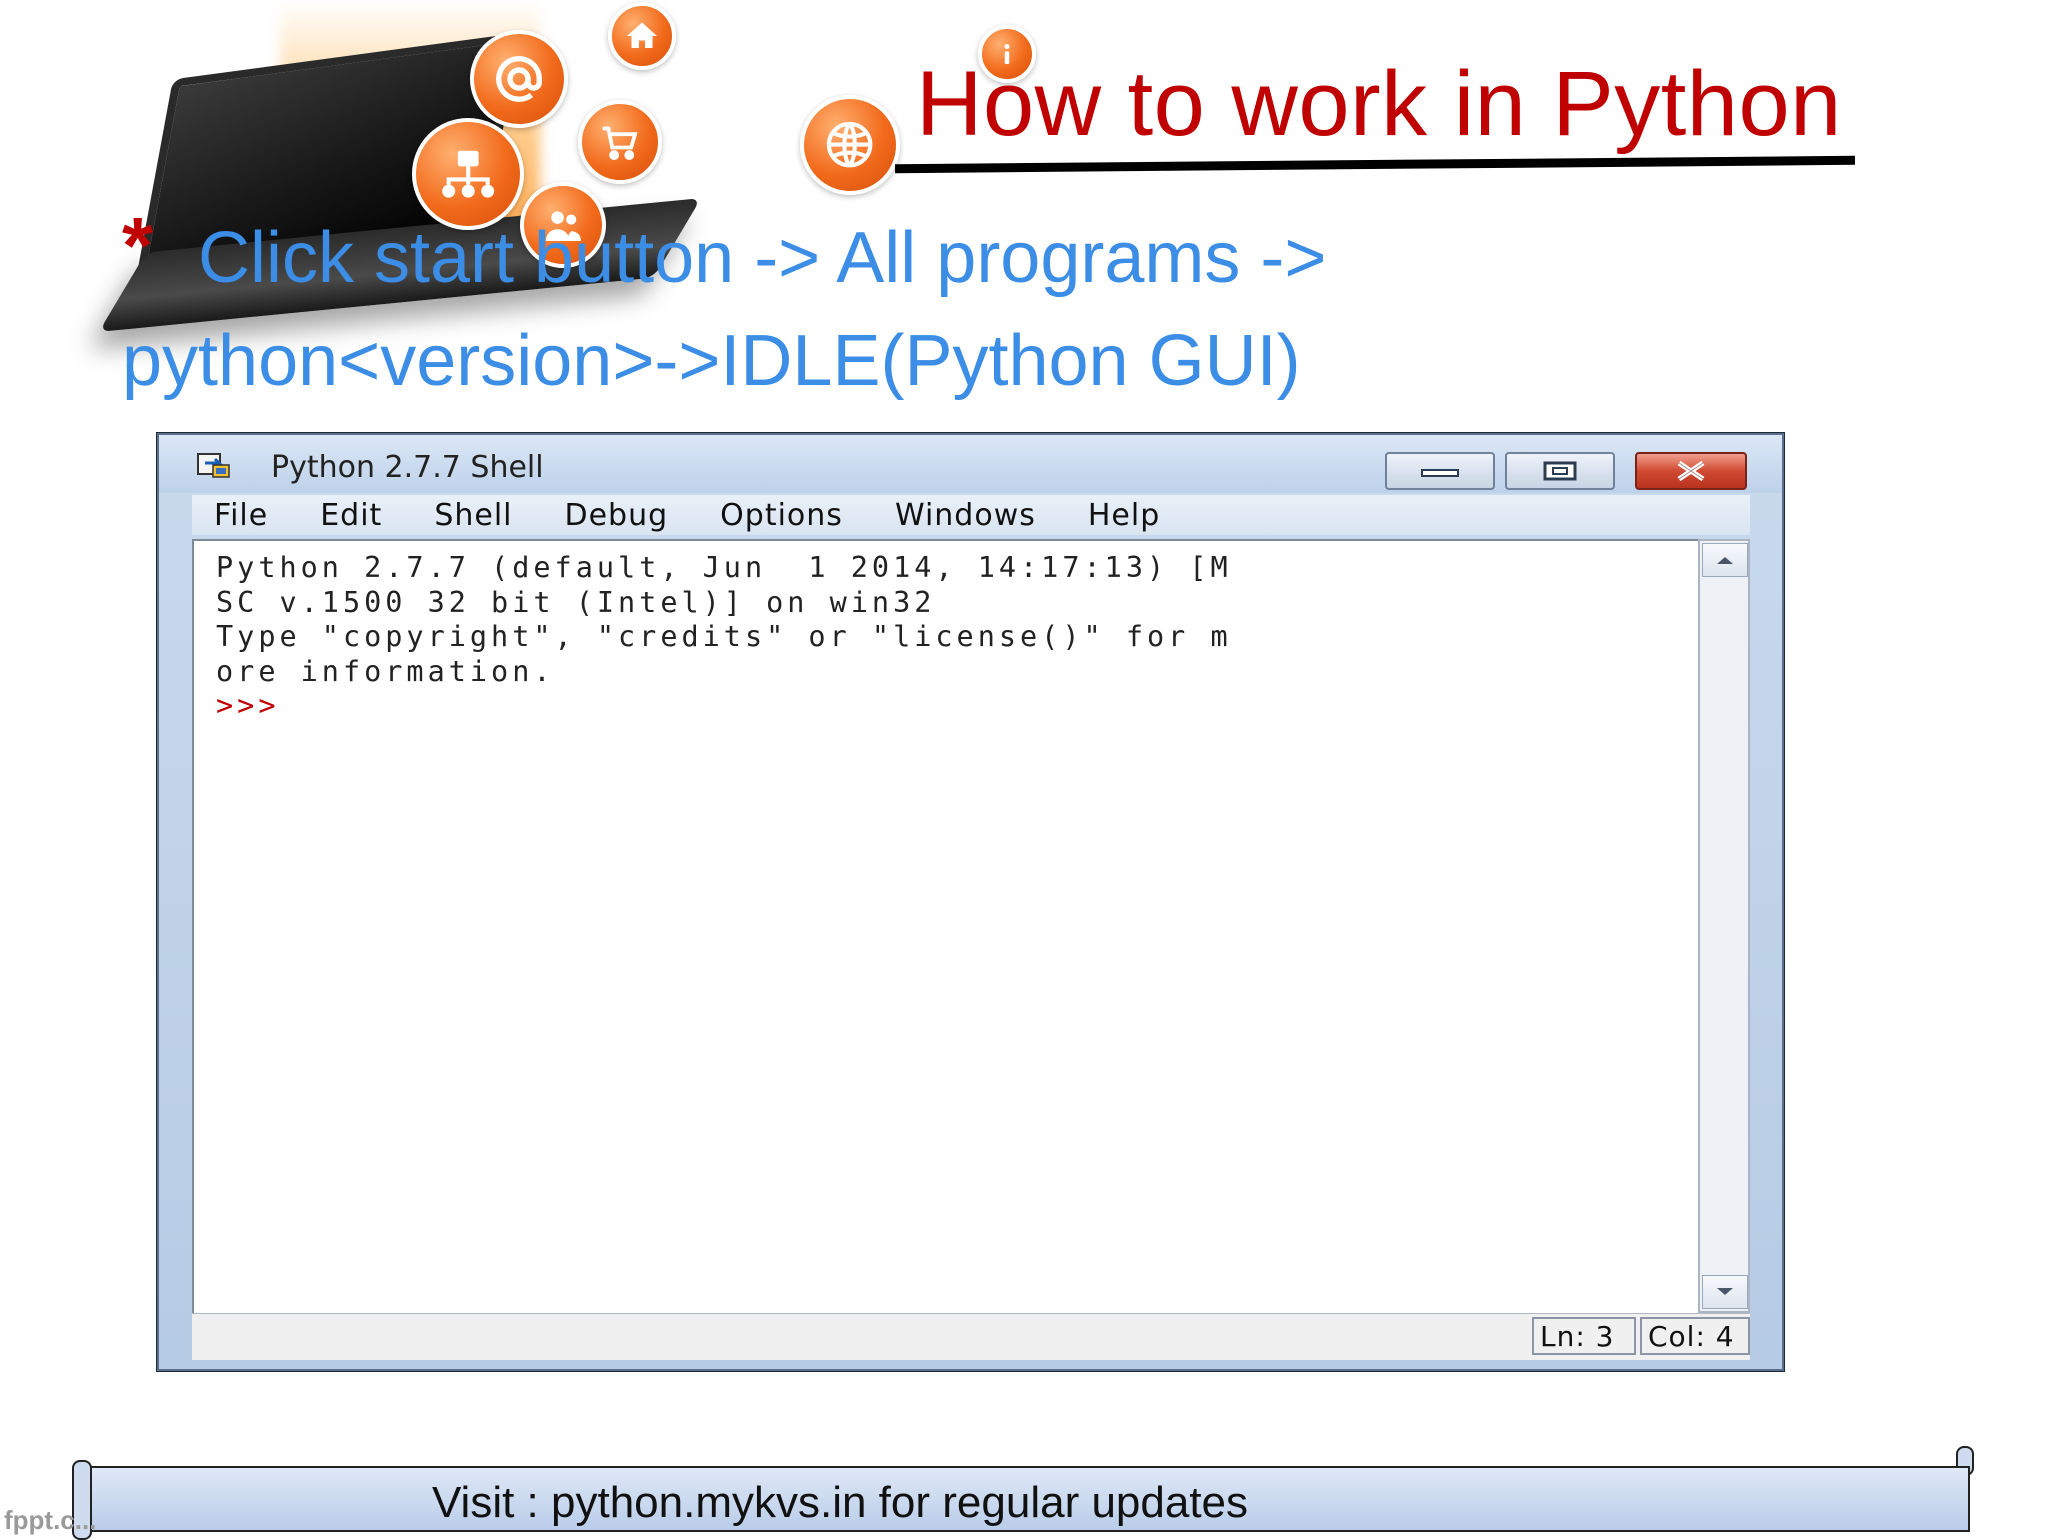 The width and height of the screenshot is (2048, 1540). Describe the element at coordinates (965, 515) in the screenshot. I see `menu-windows: Windows` at that location.